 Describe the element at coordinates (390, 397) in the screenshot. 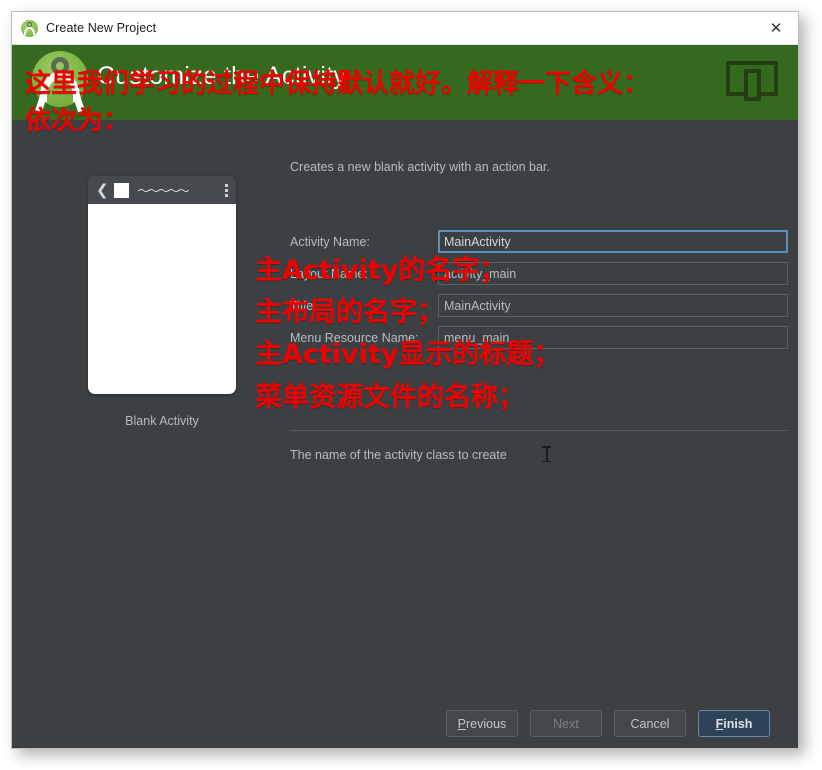

I see `annotation-field-4: 菜单资源文件的名称；` at that location.